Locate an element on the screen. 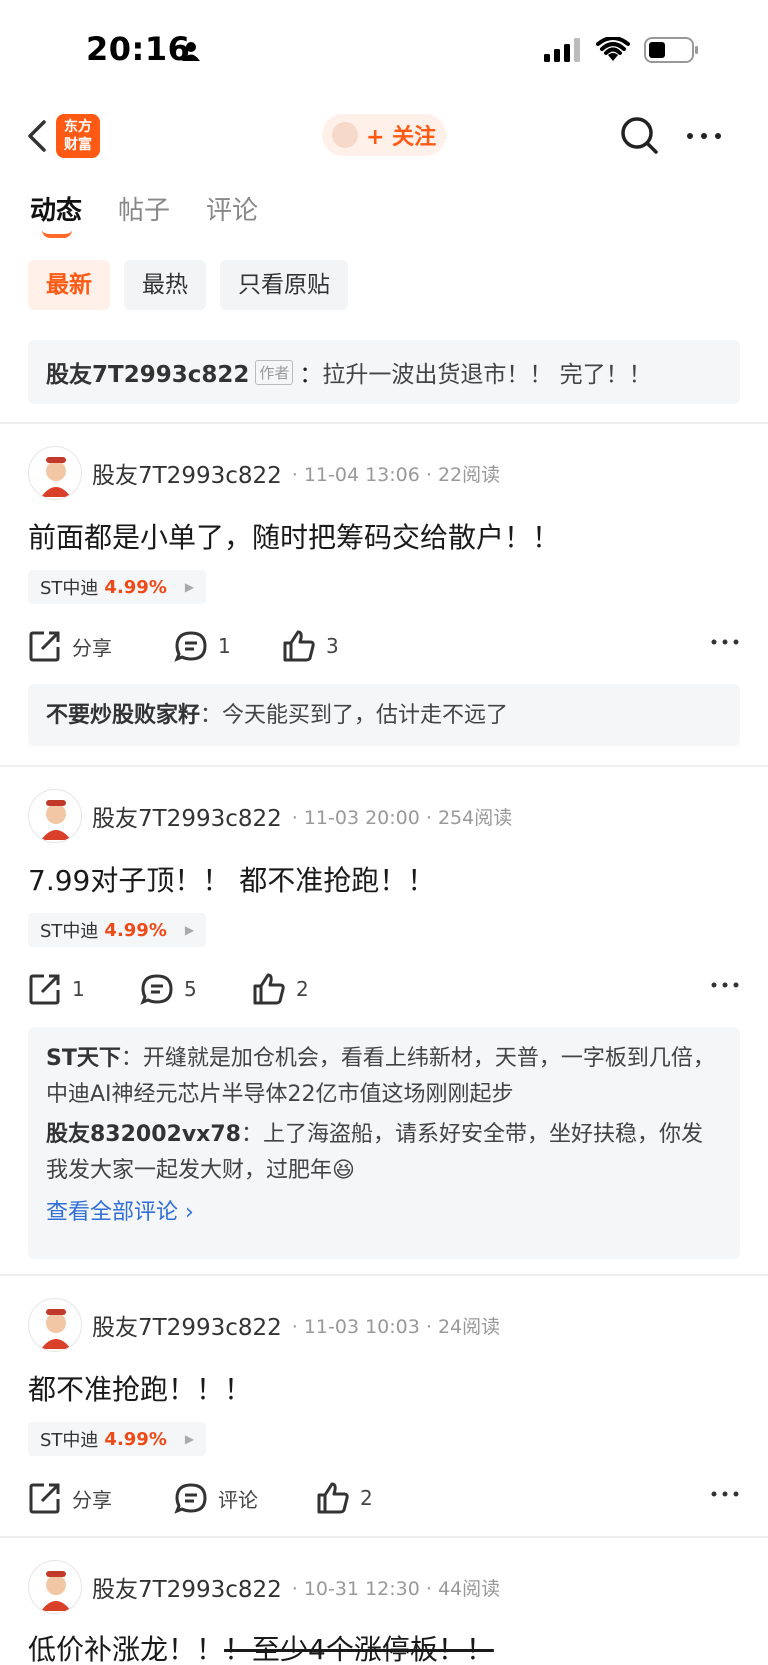  pinned-text: 拉升一波出货退市！！ 完了！！ is located at coordinates (487, 375).